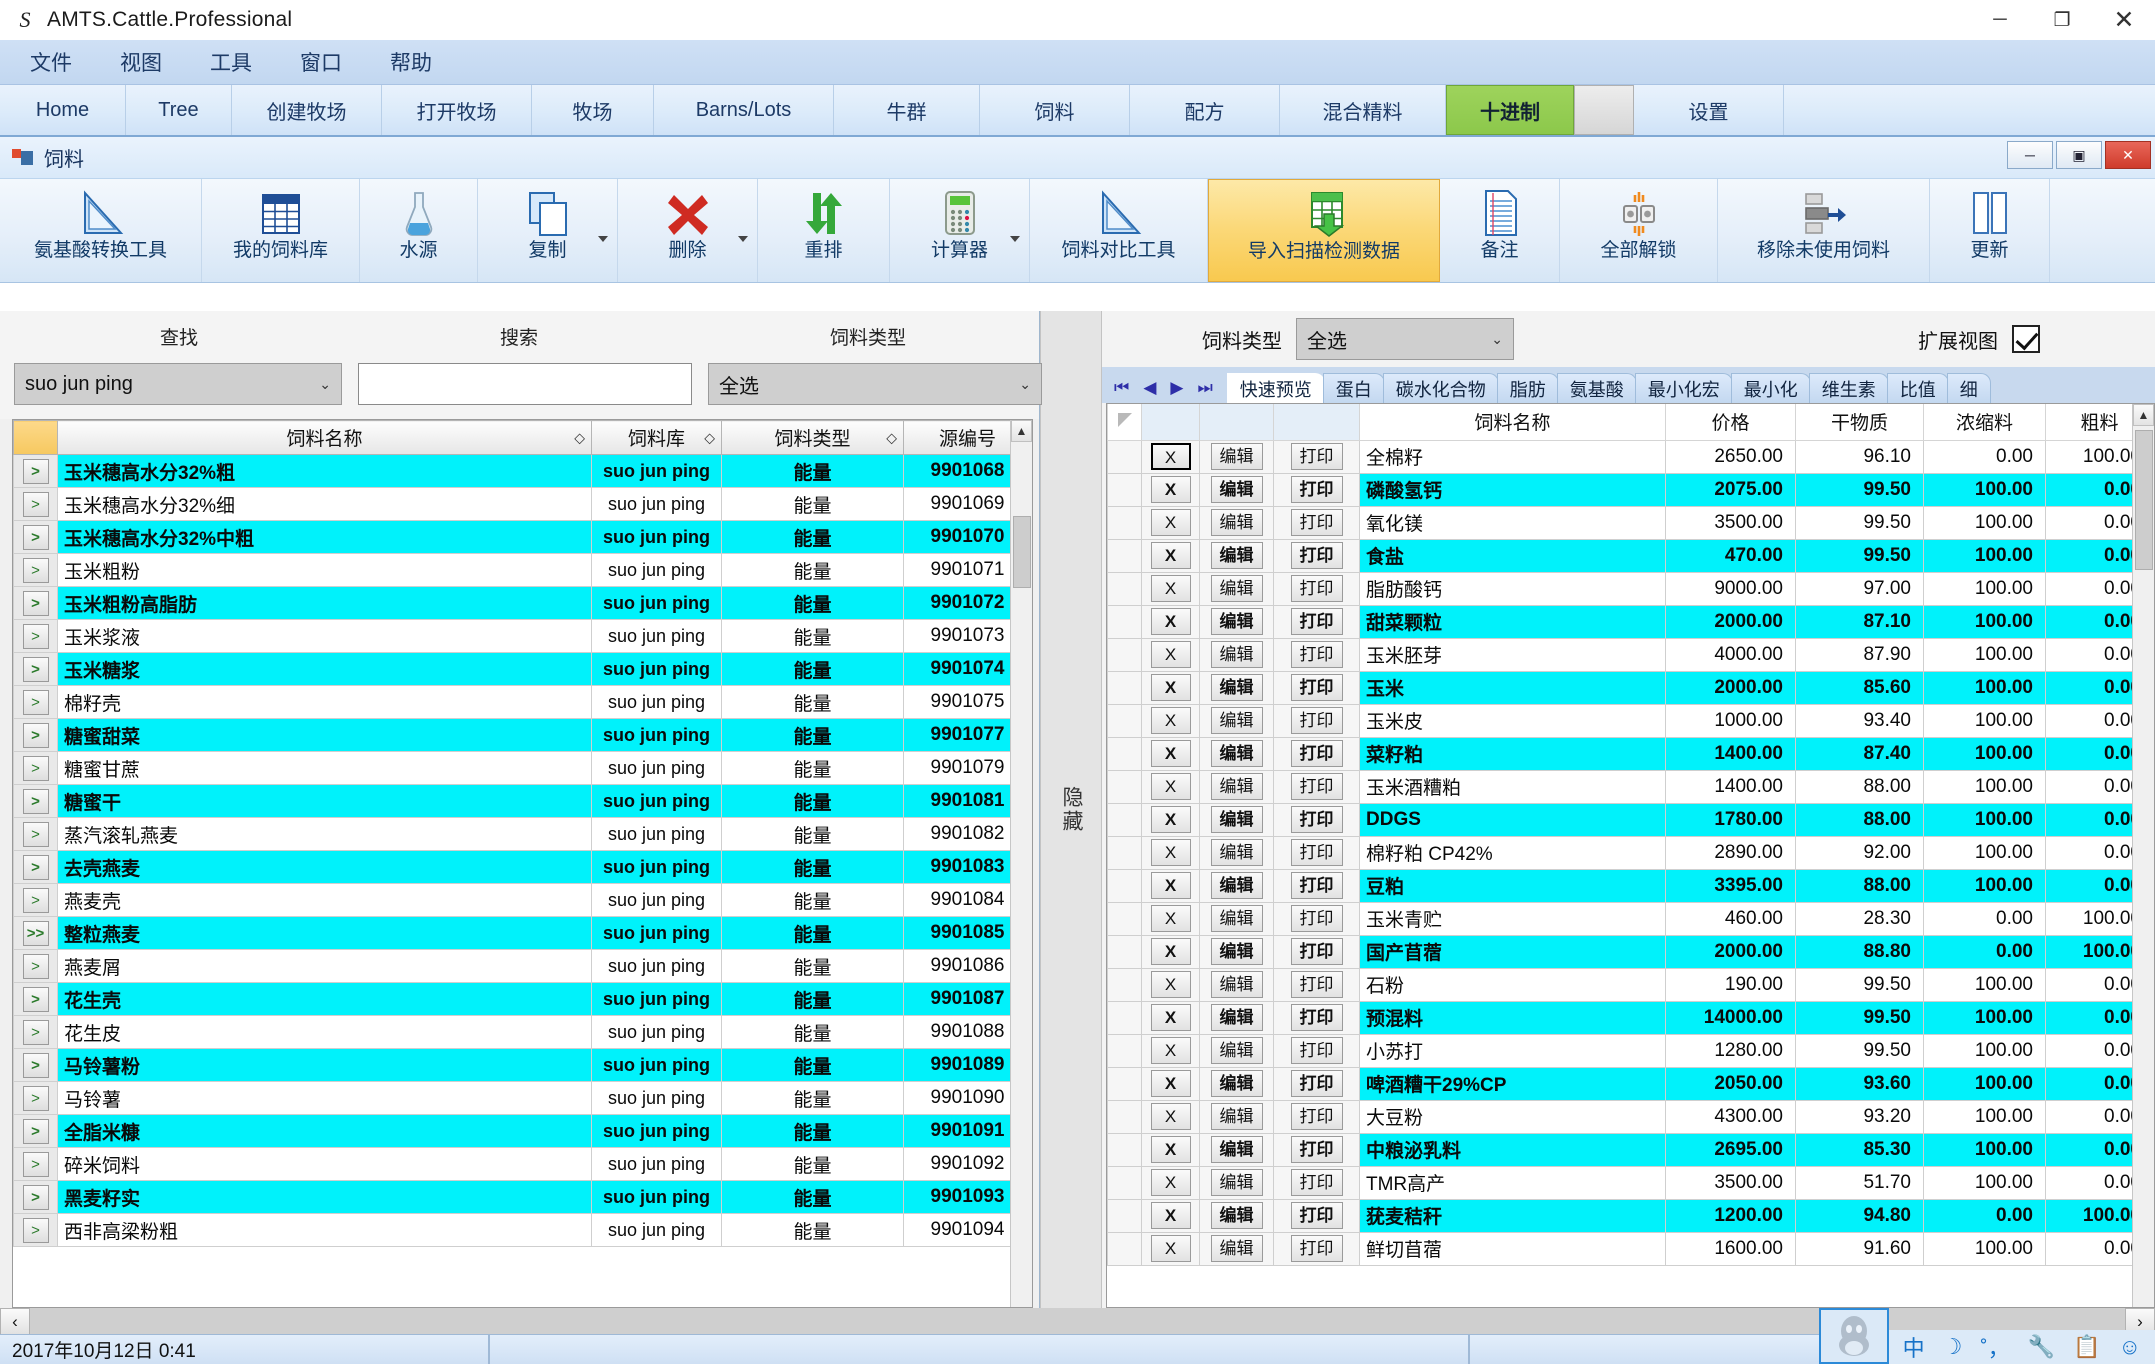  Describe the element at coordinates (1984, 422) in the screenshot. I see `right-col-header-conc: 浓缩料` at that location.